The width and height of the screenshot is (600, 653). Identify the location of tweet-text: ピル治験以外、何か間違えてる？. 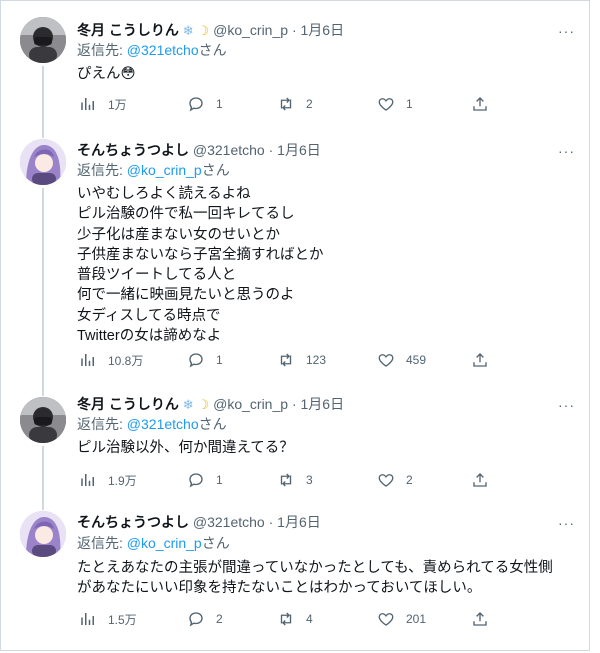
(185, 448).